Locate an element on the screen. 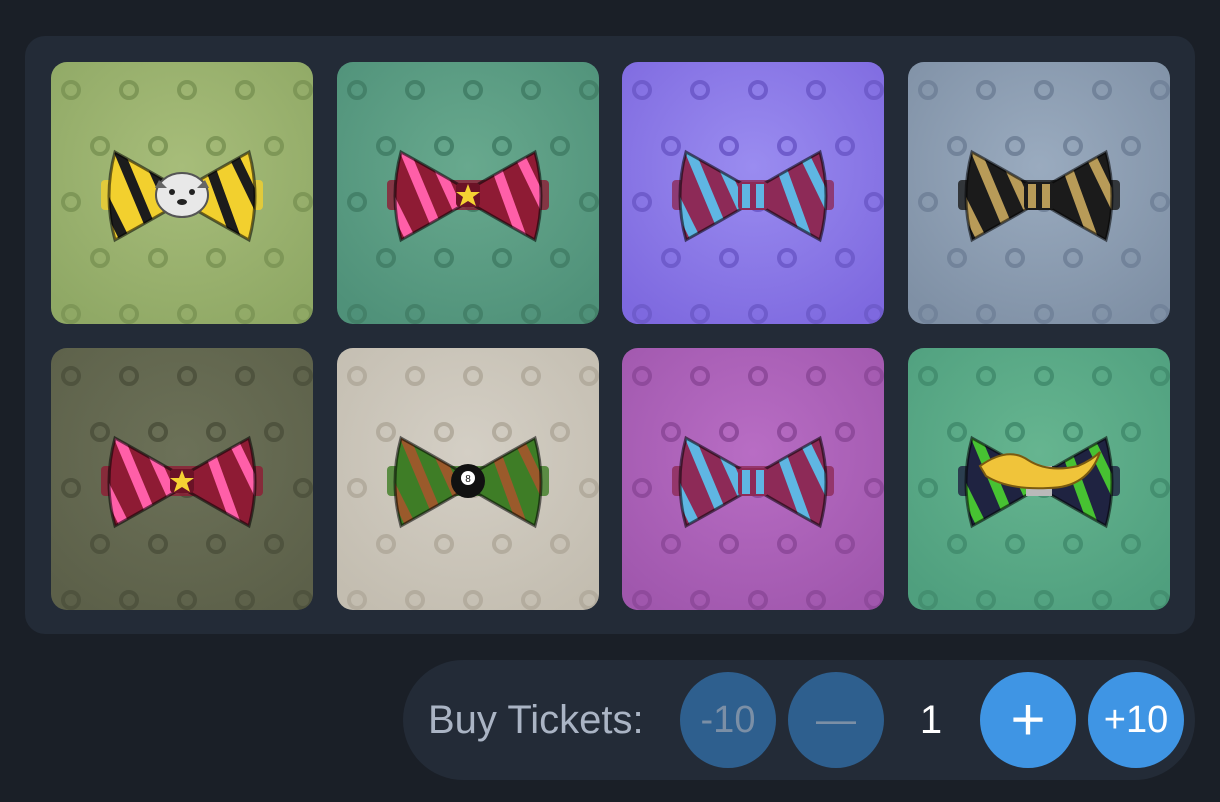 The height and width of the screenshot is (802, 1220). plus-icon: + is located at coordinates (1028, 719).